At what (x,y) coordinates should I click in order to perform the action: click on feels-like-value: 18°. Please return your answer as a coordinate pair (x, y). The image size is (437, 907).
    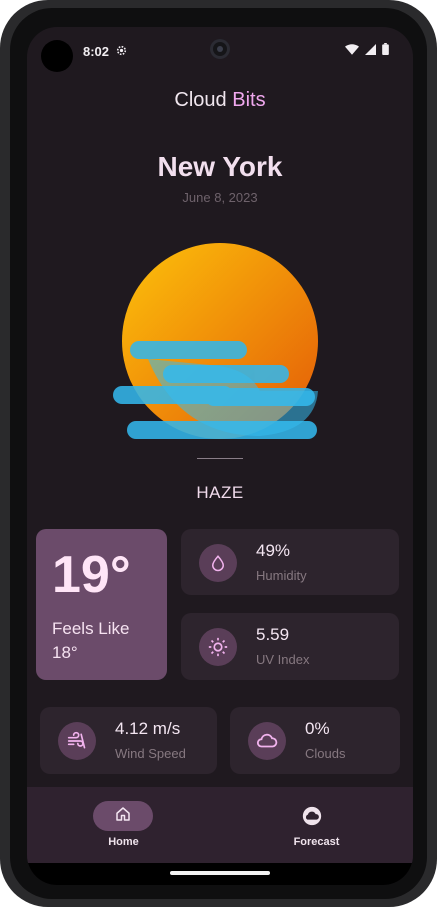
    Looking at the image, I should click on (65, 652).